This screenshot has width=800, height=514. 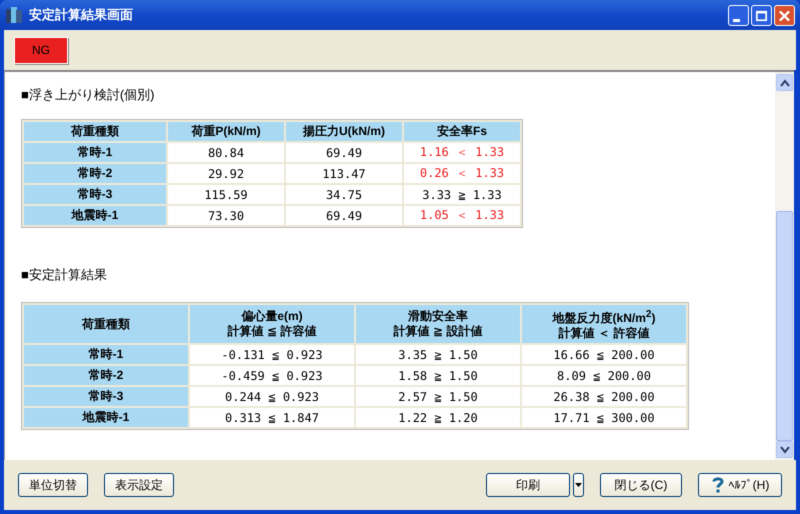 What do you see at coordinates (14, 15) in the screenshot?
I see `building-icon` at bounding box center [14, 15].